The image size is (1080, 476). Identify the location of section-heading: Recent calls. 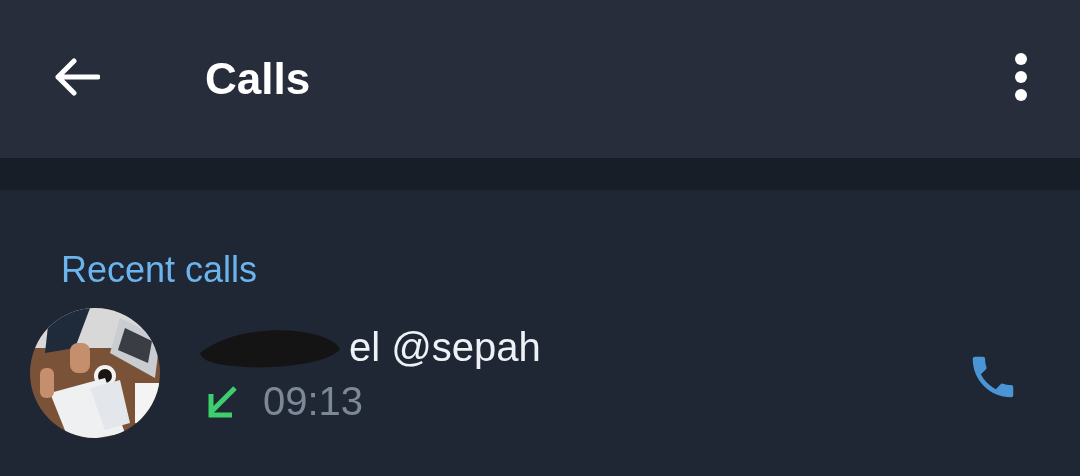
(160, 270).